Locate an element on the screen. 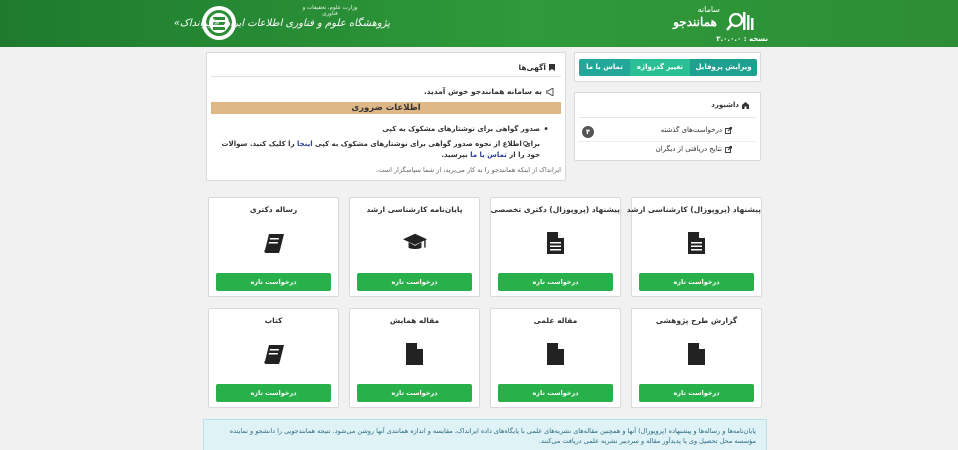  card-phd-dissertation: رساله دکتری درخواست تازه is located at coordinates (273, 247).